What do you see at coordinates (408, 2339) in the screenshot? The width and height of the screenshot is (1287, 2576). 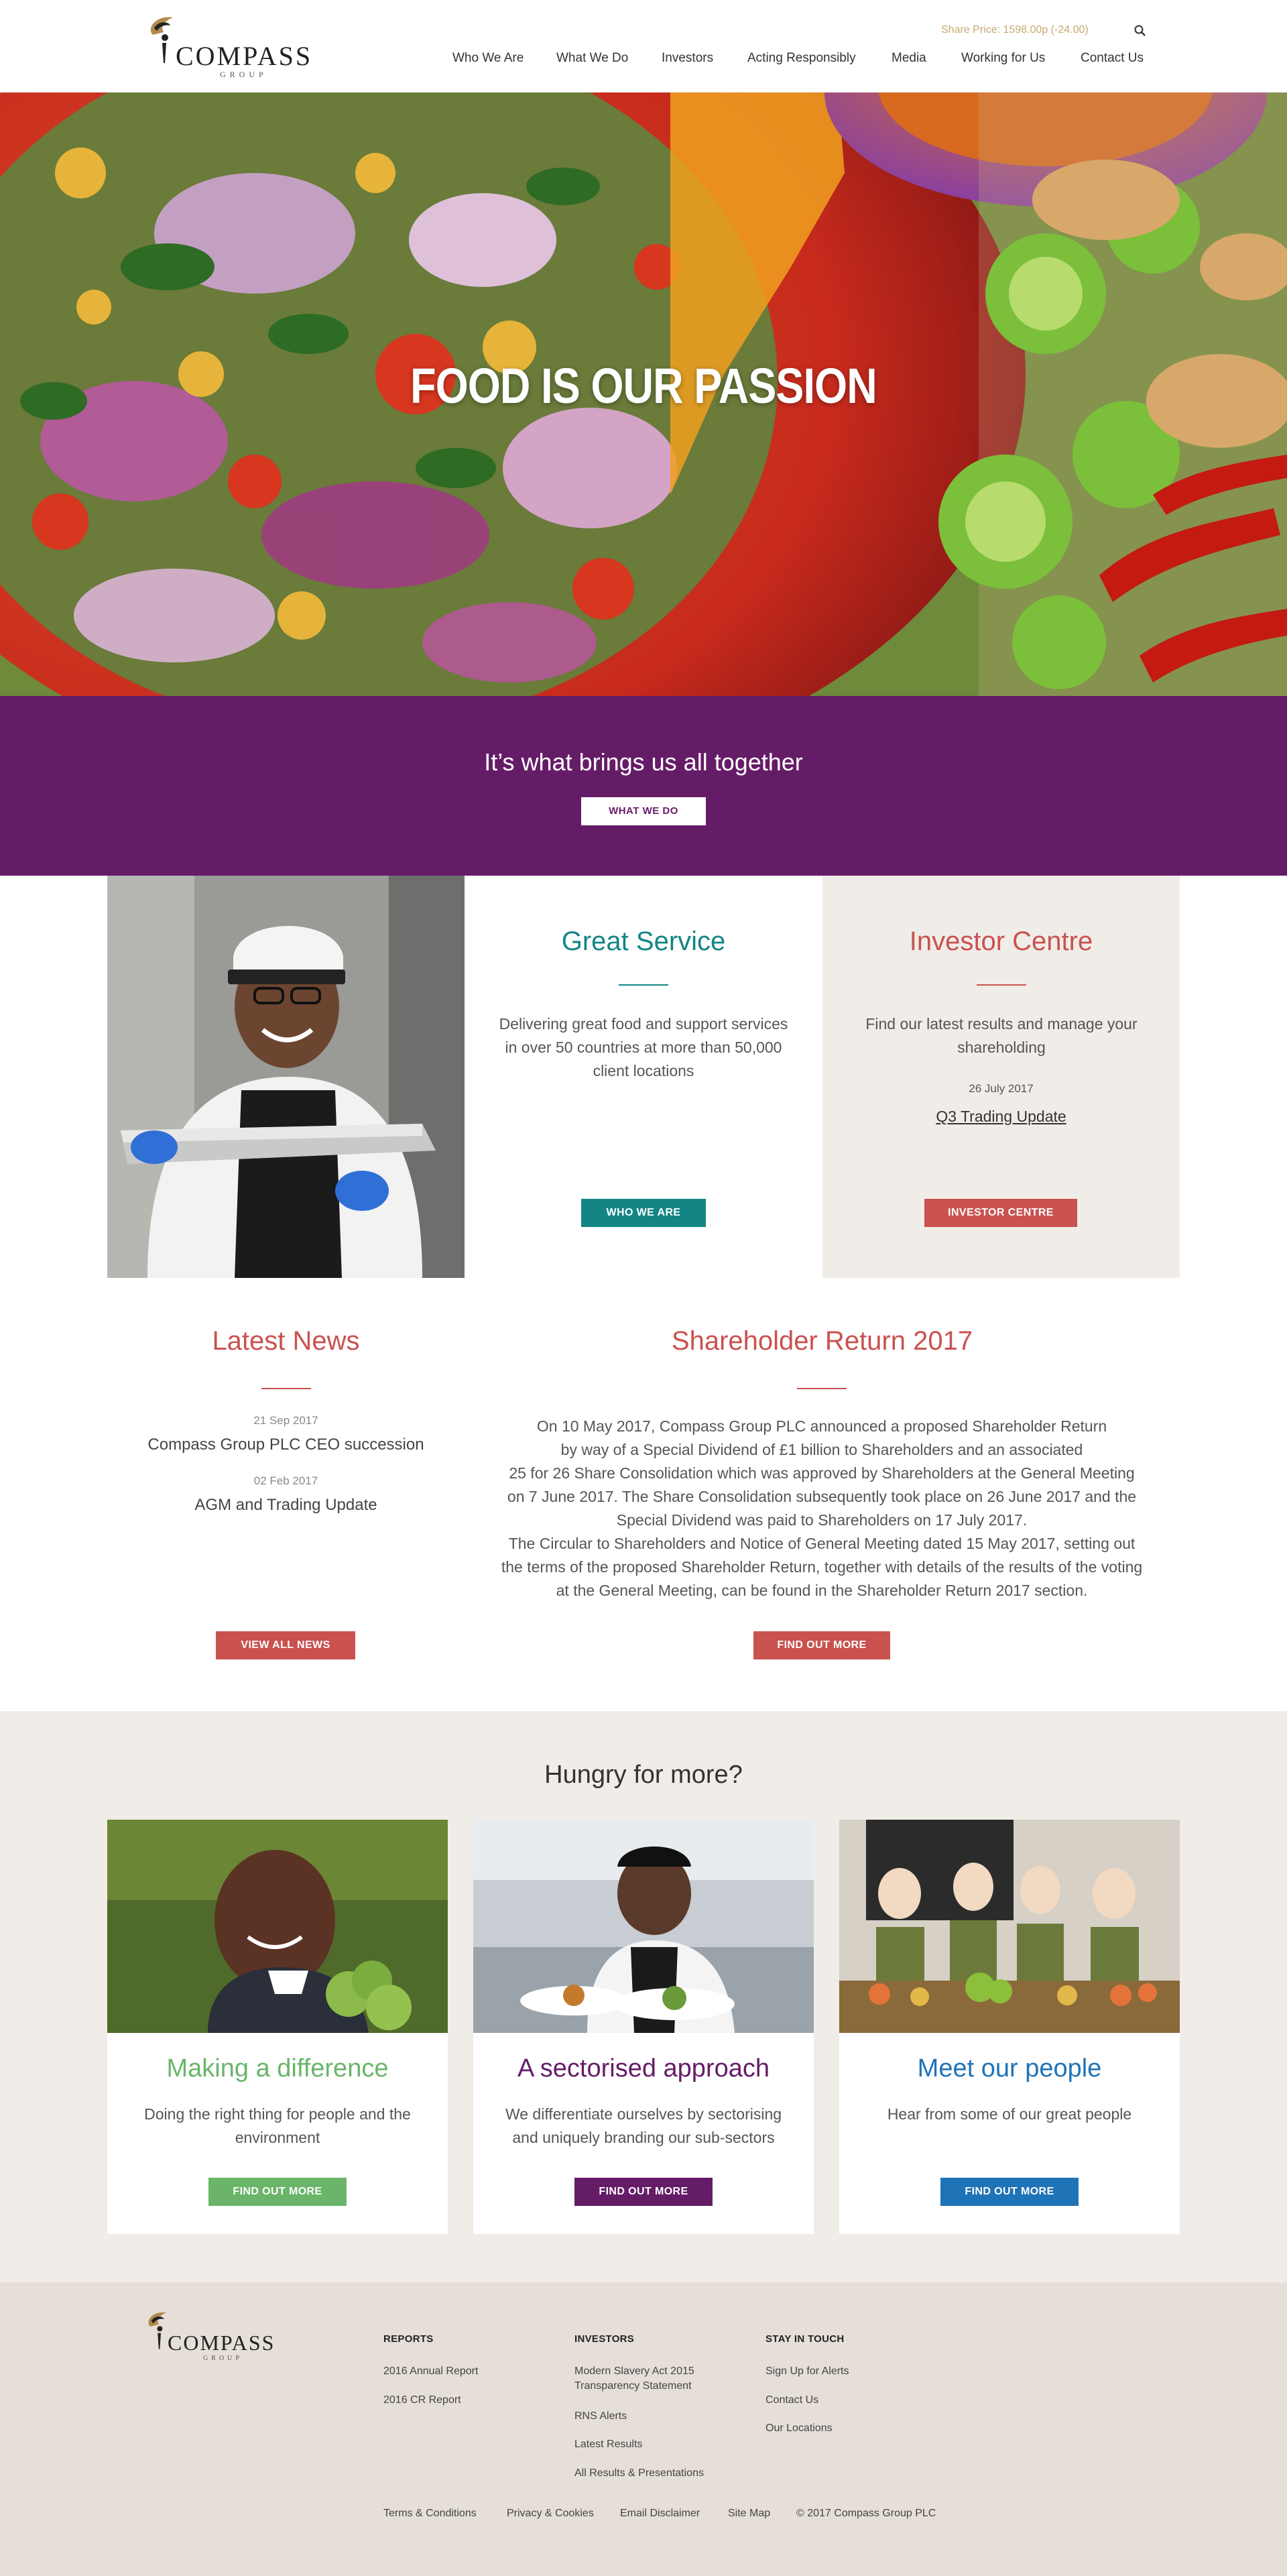 I see `footer-reports-heading: REPORTS` at bounding box center [408, 2339].